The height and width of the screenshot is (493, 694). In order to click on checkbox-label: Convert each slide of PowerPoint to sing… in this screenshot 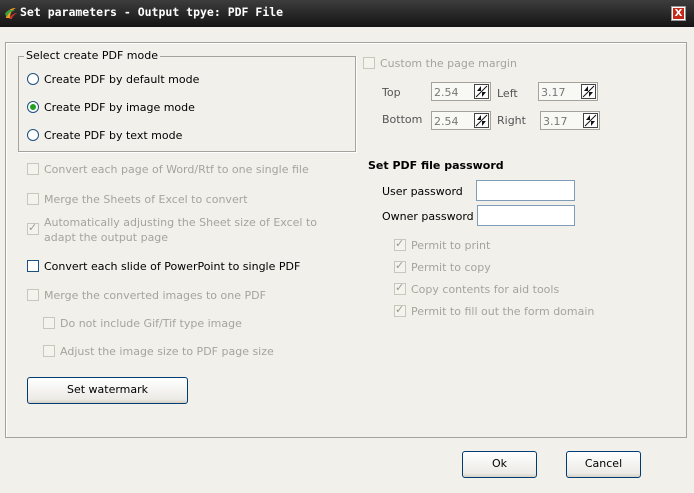, I will do `click(172, 266)`.